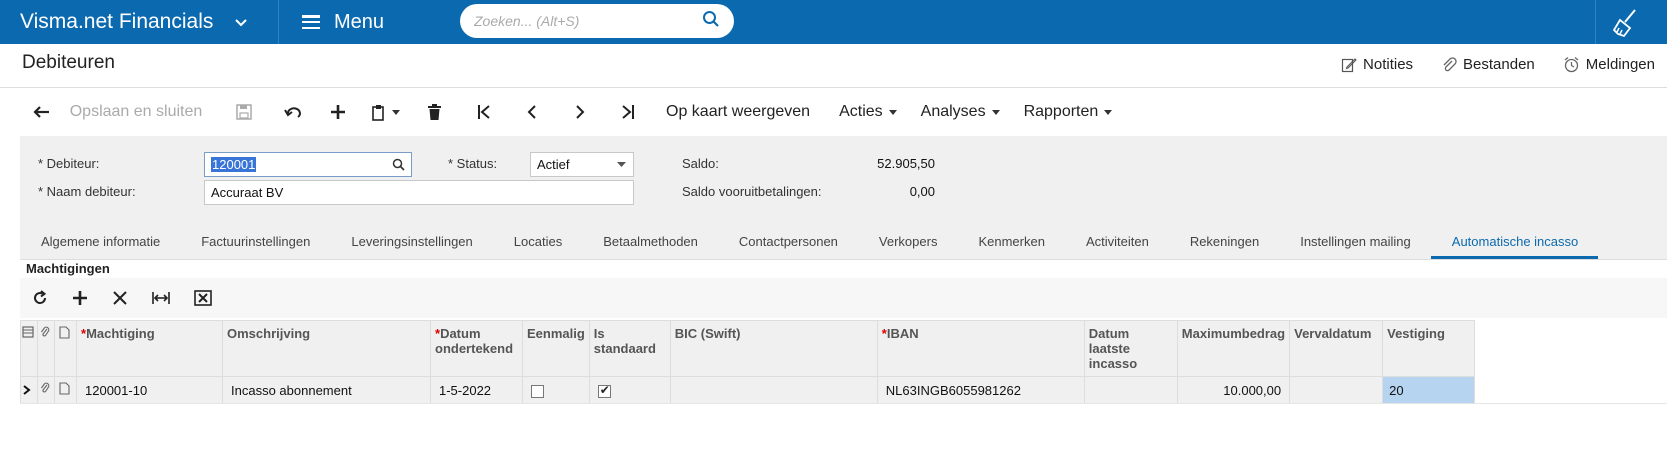  I want to click on tab-attributes: Kenmerken, so click(1010, 244).